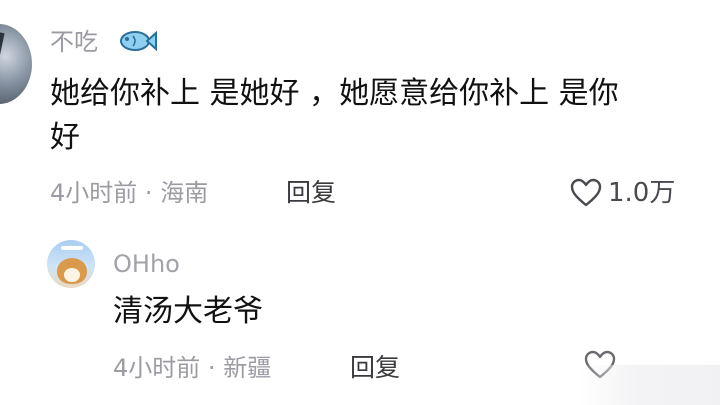 Image resolution: width=720 pixels, height=405 pixels. I want to click on comment-text-line-2: 好, so click(65, 137).